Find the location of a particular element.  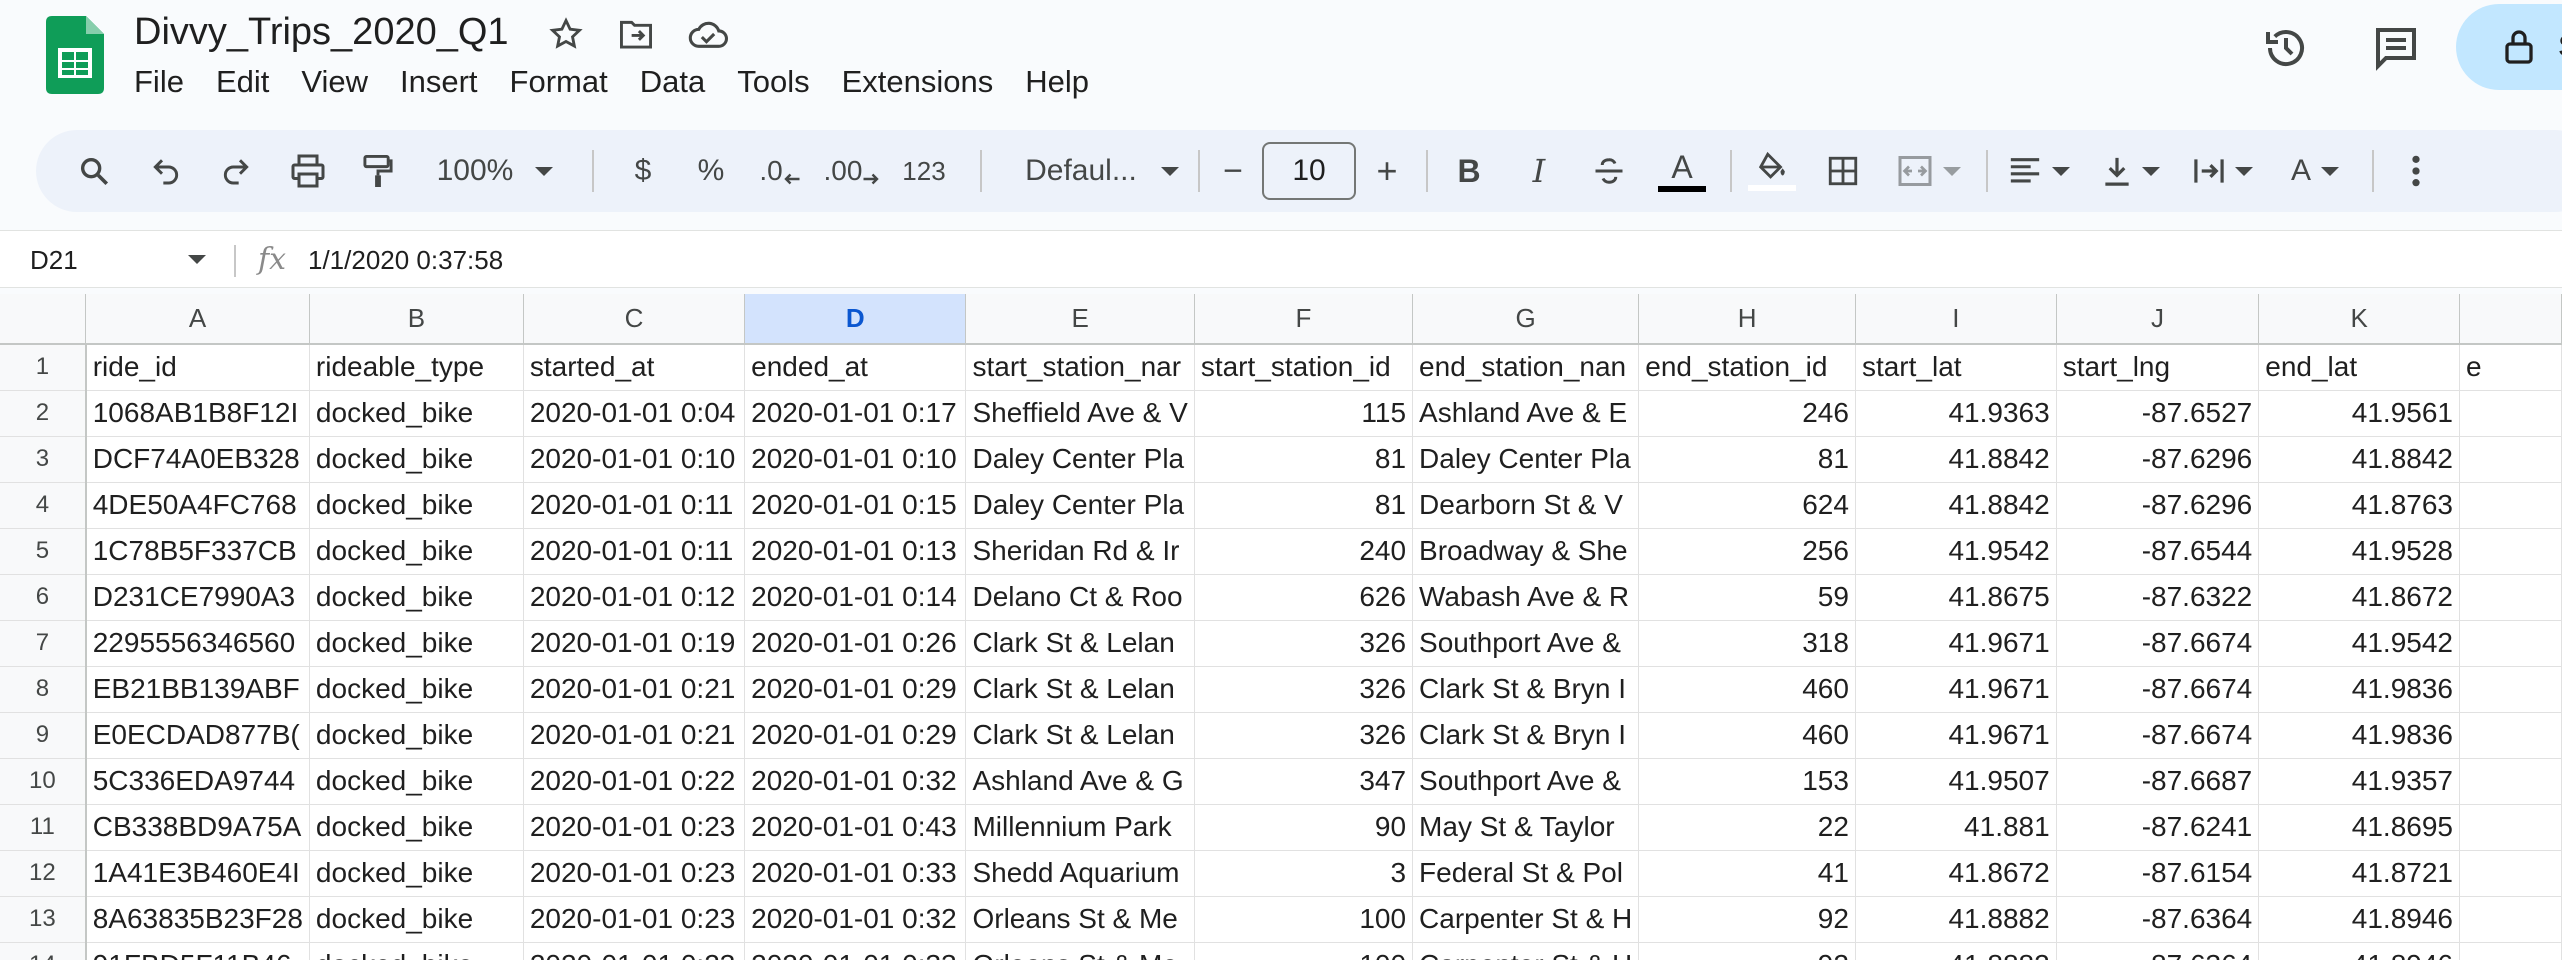

header-cell: start_lng is located at coordinates (2158, 367).